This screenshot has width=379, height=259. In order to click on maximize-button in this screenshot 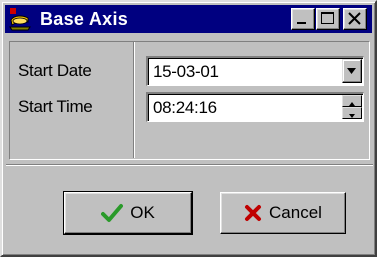, I will do `click(328, 19)`.